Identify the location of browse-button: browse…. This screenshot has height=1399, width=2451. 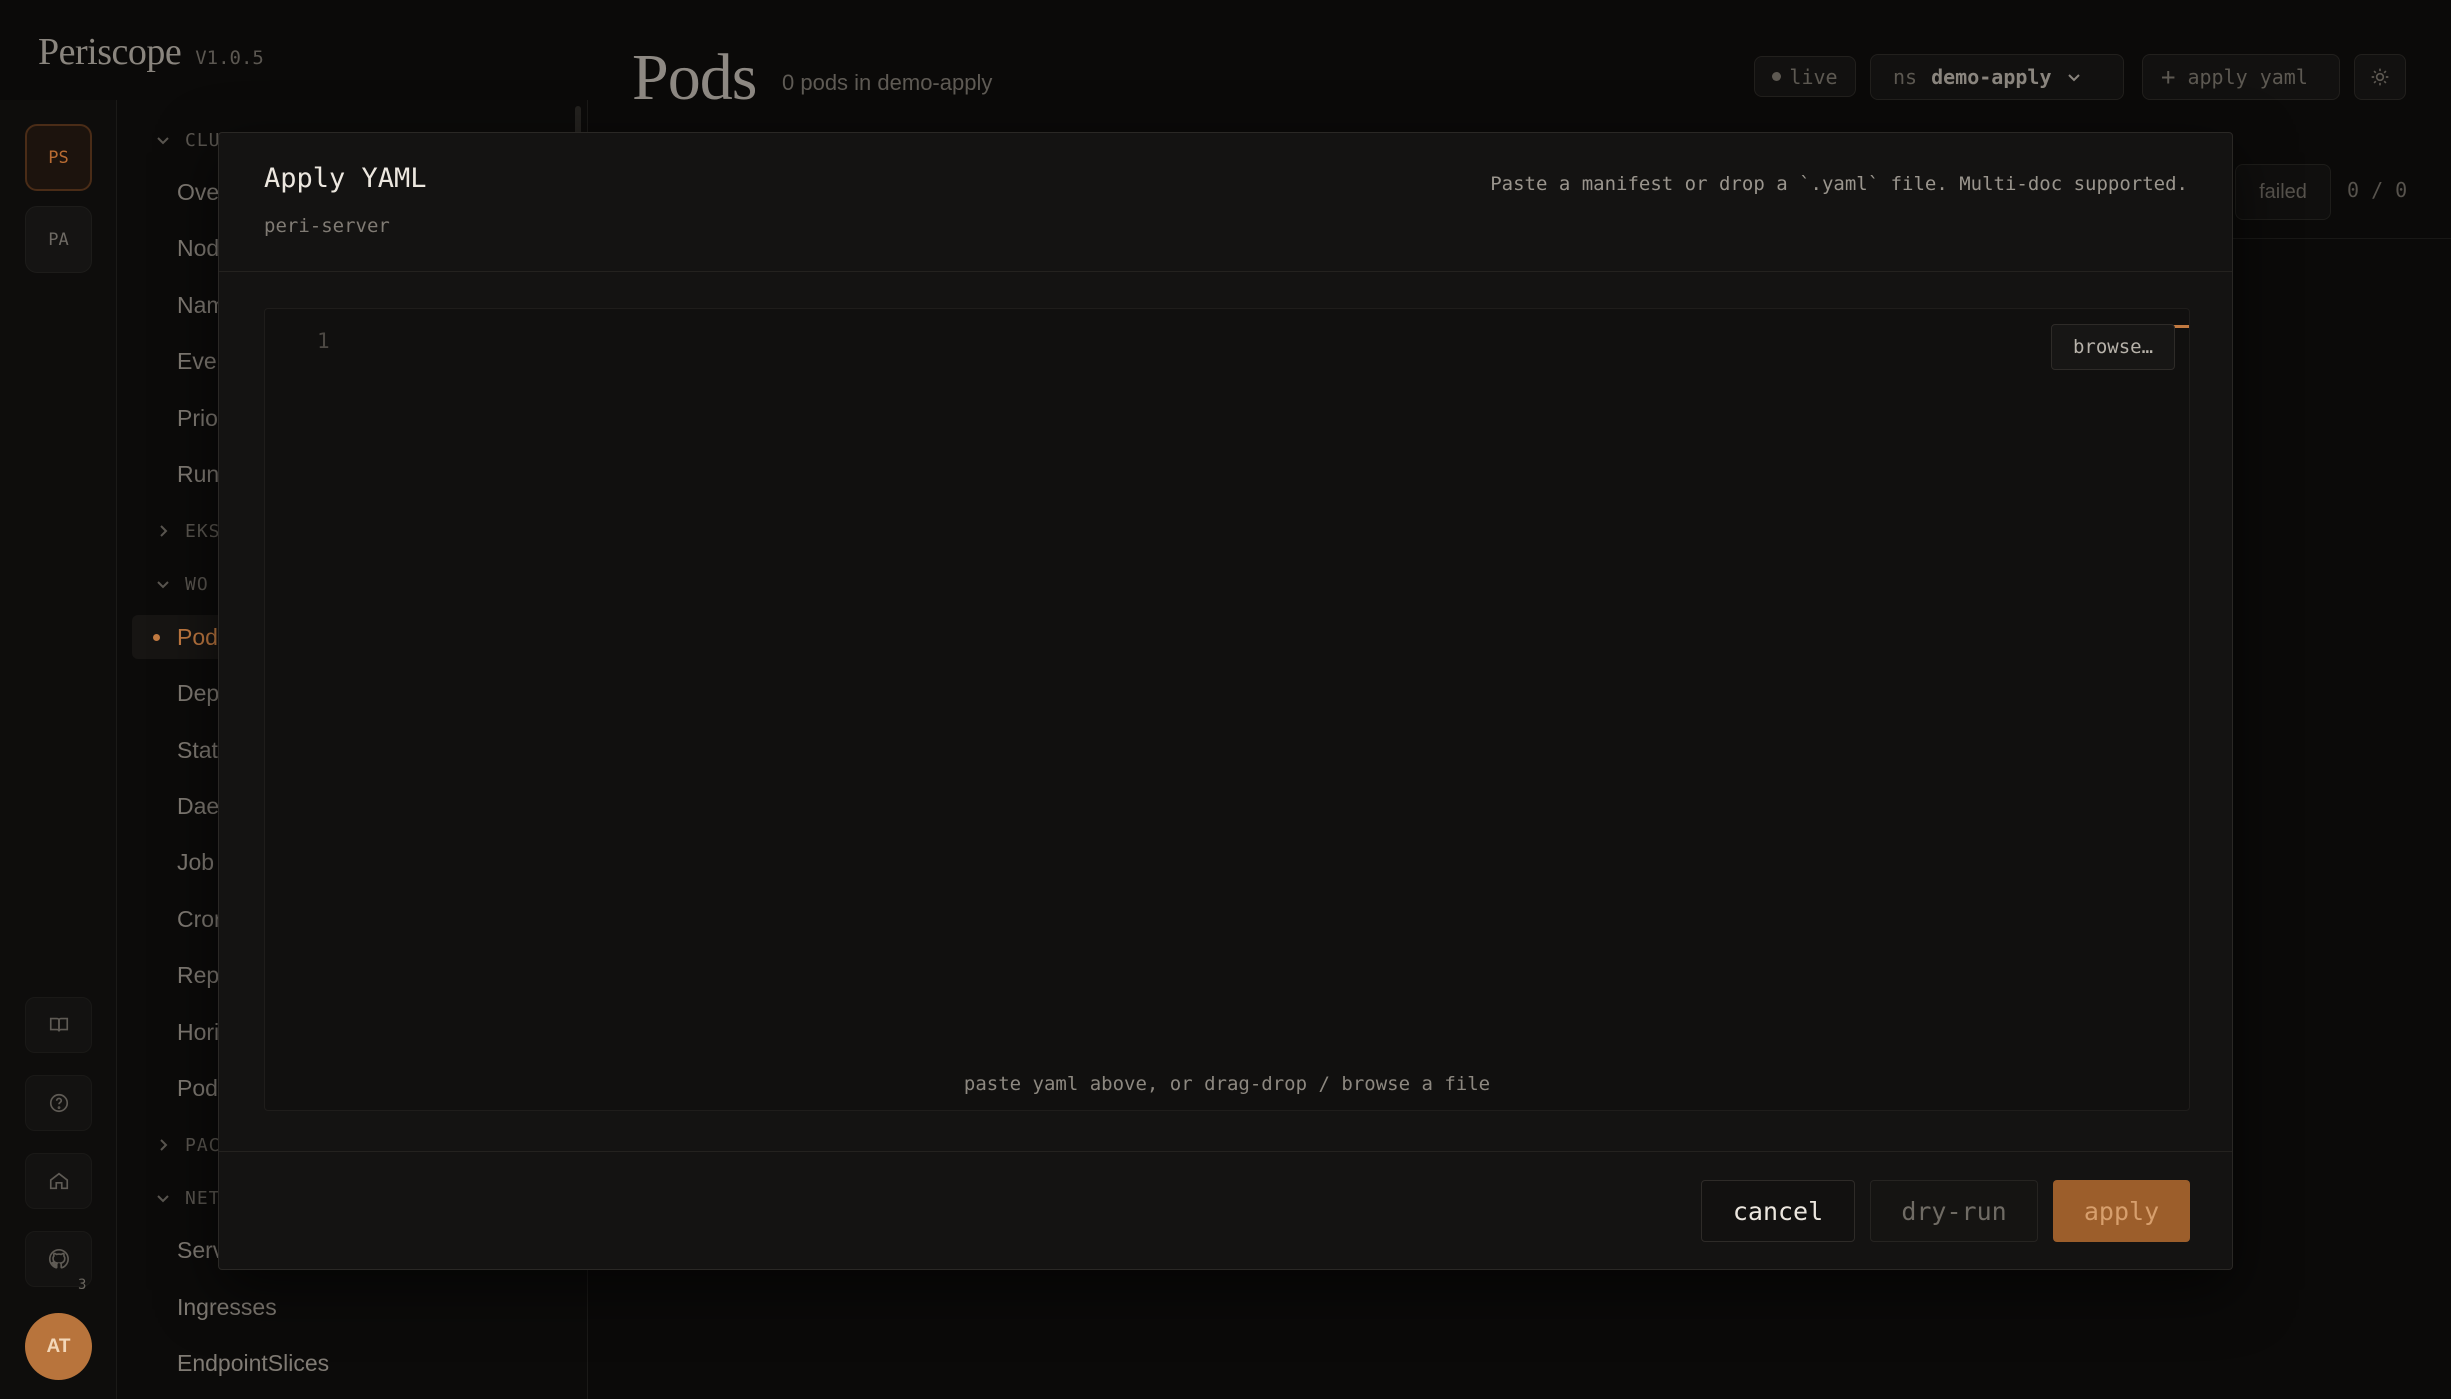
(2113, 347).